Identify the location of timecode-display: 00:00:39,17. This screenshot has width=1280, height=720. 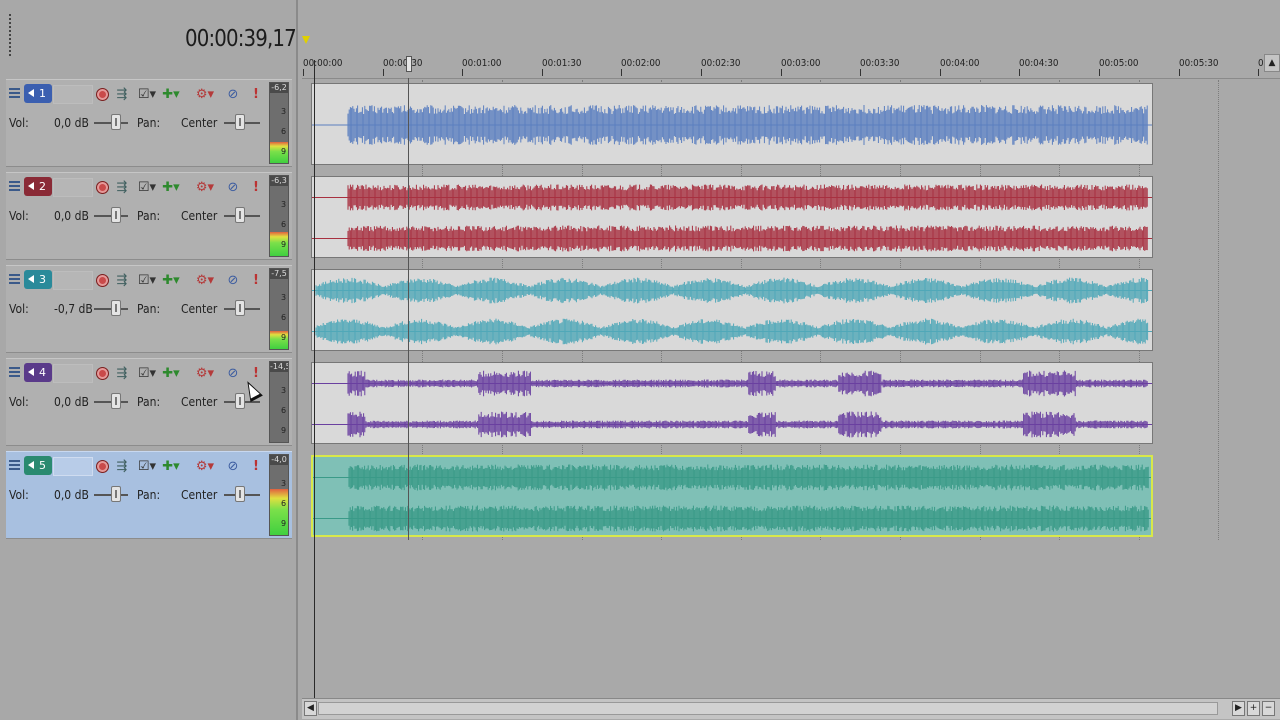
(241, 39).